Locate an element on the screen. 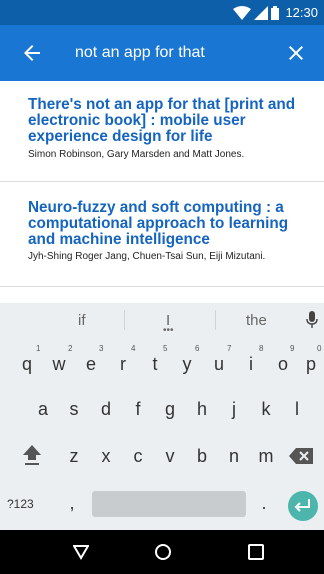  arrow-left-icon is located at coordinates (32, 53).